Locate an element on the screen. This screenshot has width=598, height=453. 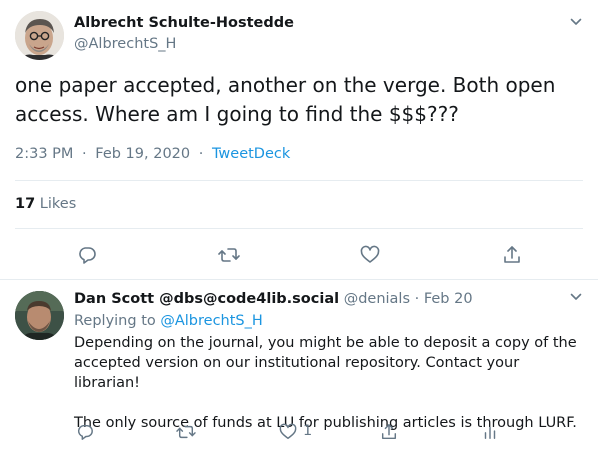
reply-author-handle: @denials is located at coordinates (377, 299).